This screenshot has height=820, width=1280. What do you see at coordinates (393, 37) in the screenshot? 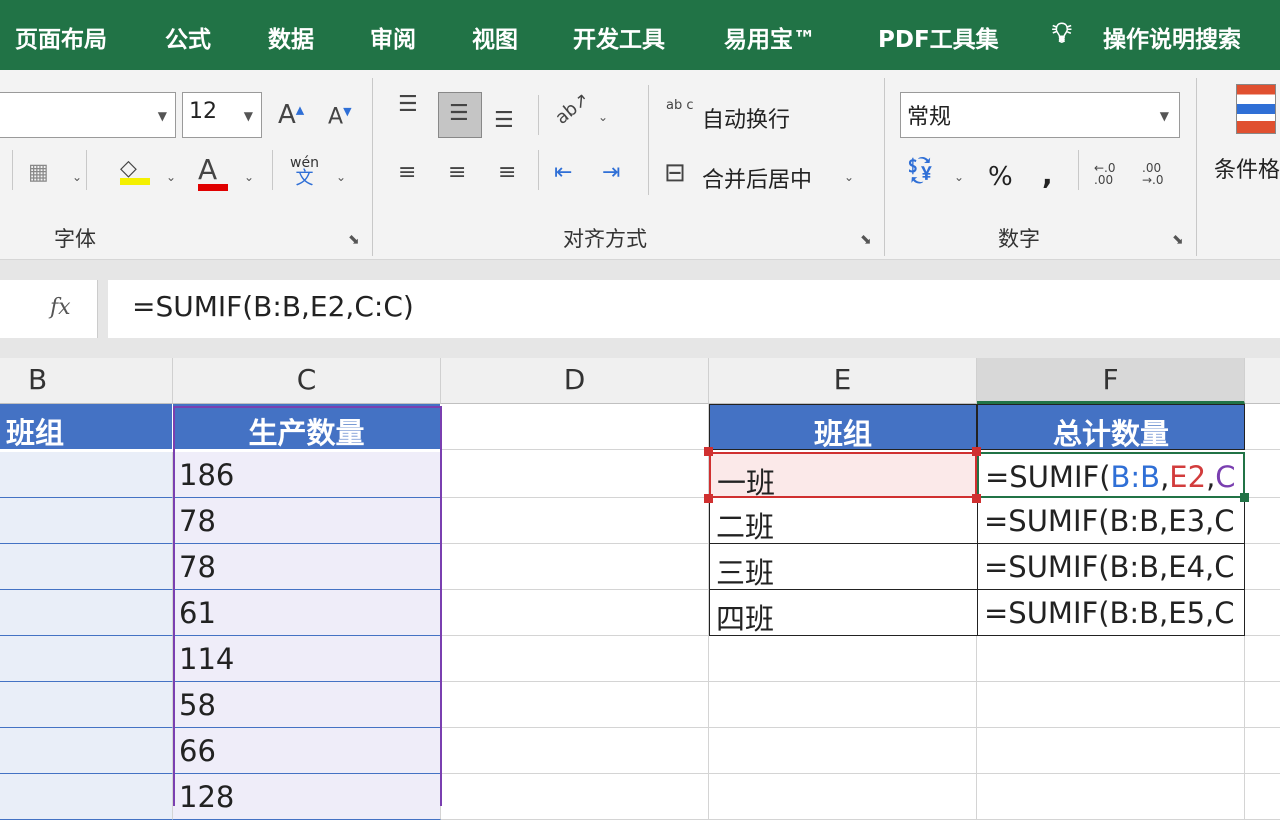
I see `tab-review: 审阅` at bounding box center [393, 37].